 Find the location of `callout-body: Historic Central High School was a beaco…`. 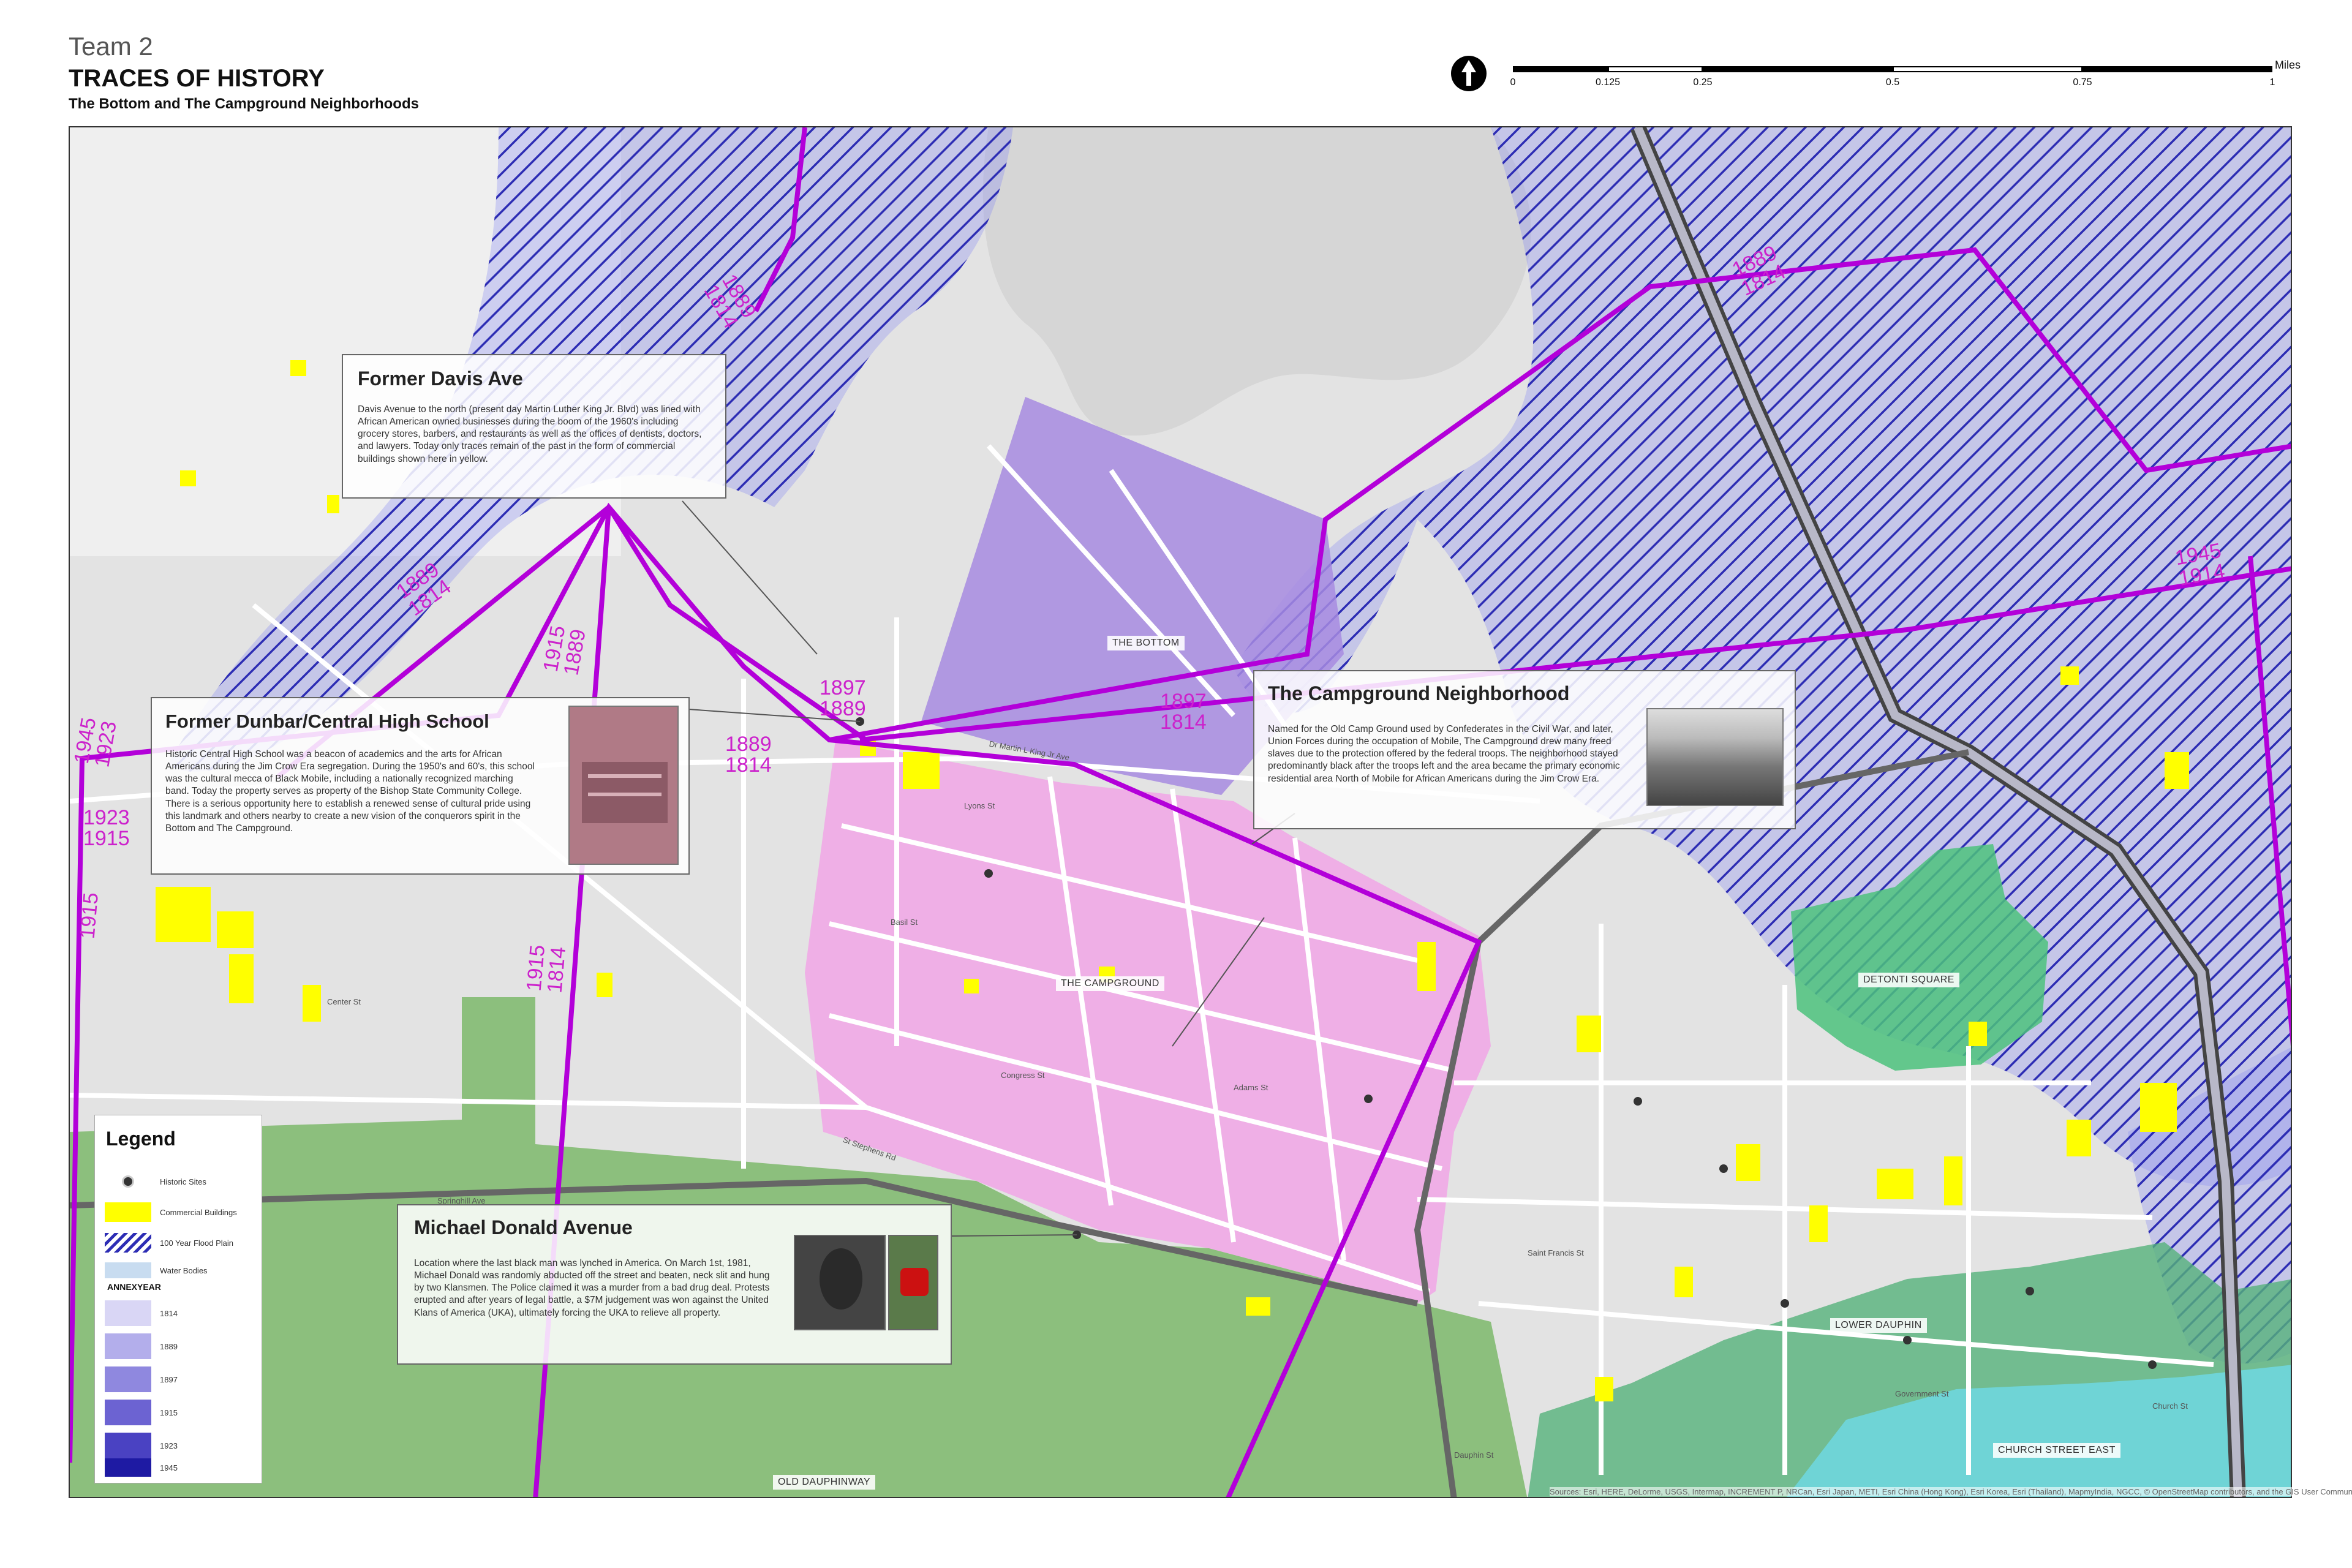

callout-body: Historic Central High School was a beaco… is located at coordinates (350, 791).